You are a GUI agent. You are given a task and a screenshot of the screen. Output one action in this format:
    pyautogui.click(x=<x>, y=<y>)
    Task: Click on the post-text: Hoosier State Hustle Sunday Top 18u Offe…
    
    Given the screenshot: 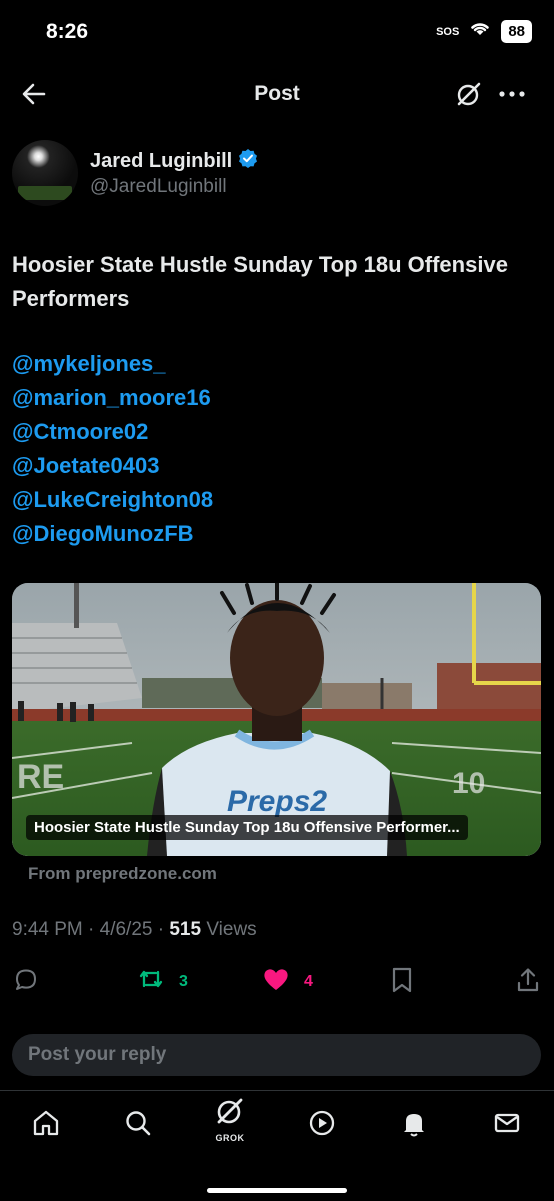 What is the action you would take?
    pyautogui.click(x=260, y=281)
    